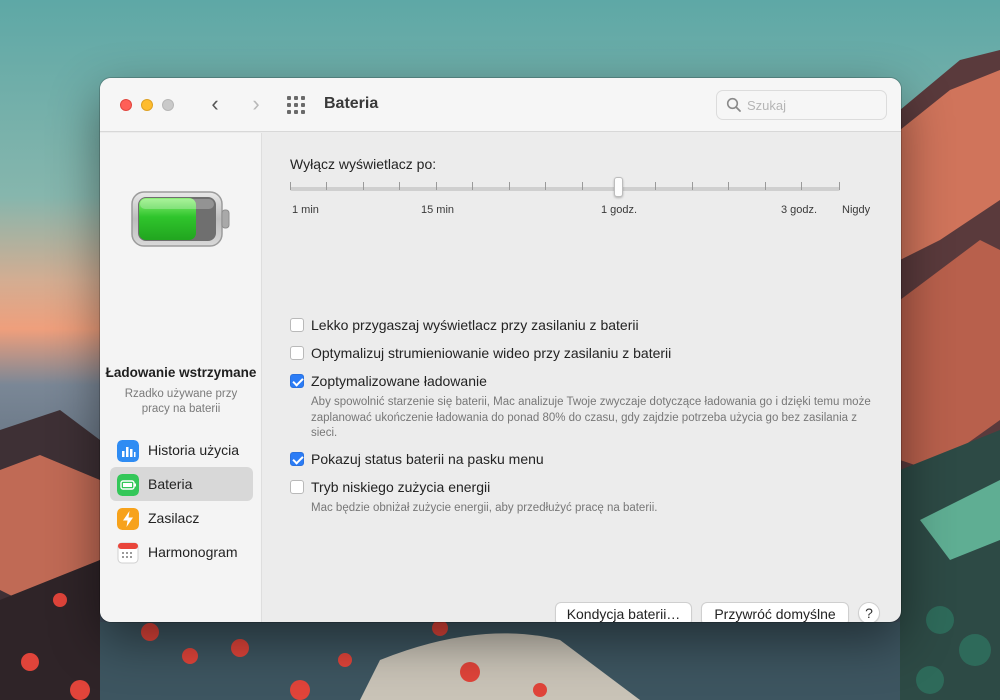  I want to click on window-title: Bateria, so click(351, 103).